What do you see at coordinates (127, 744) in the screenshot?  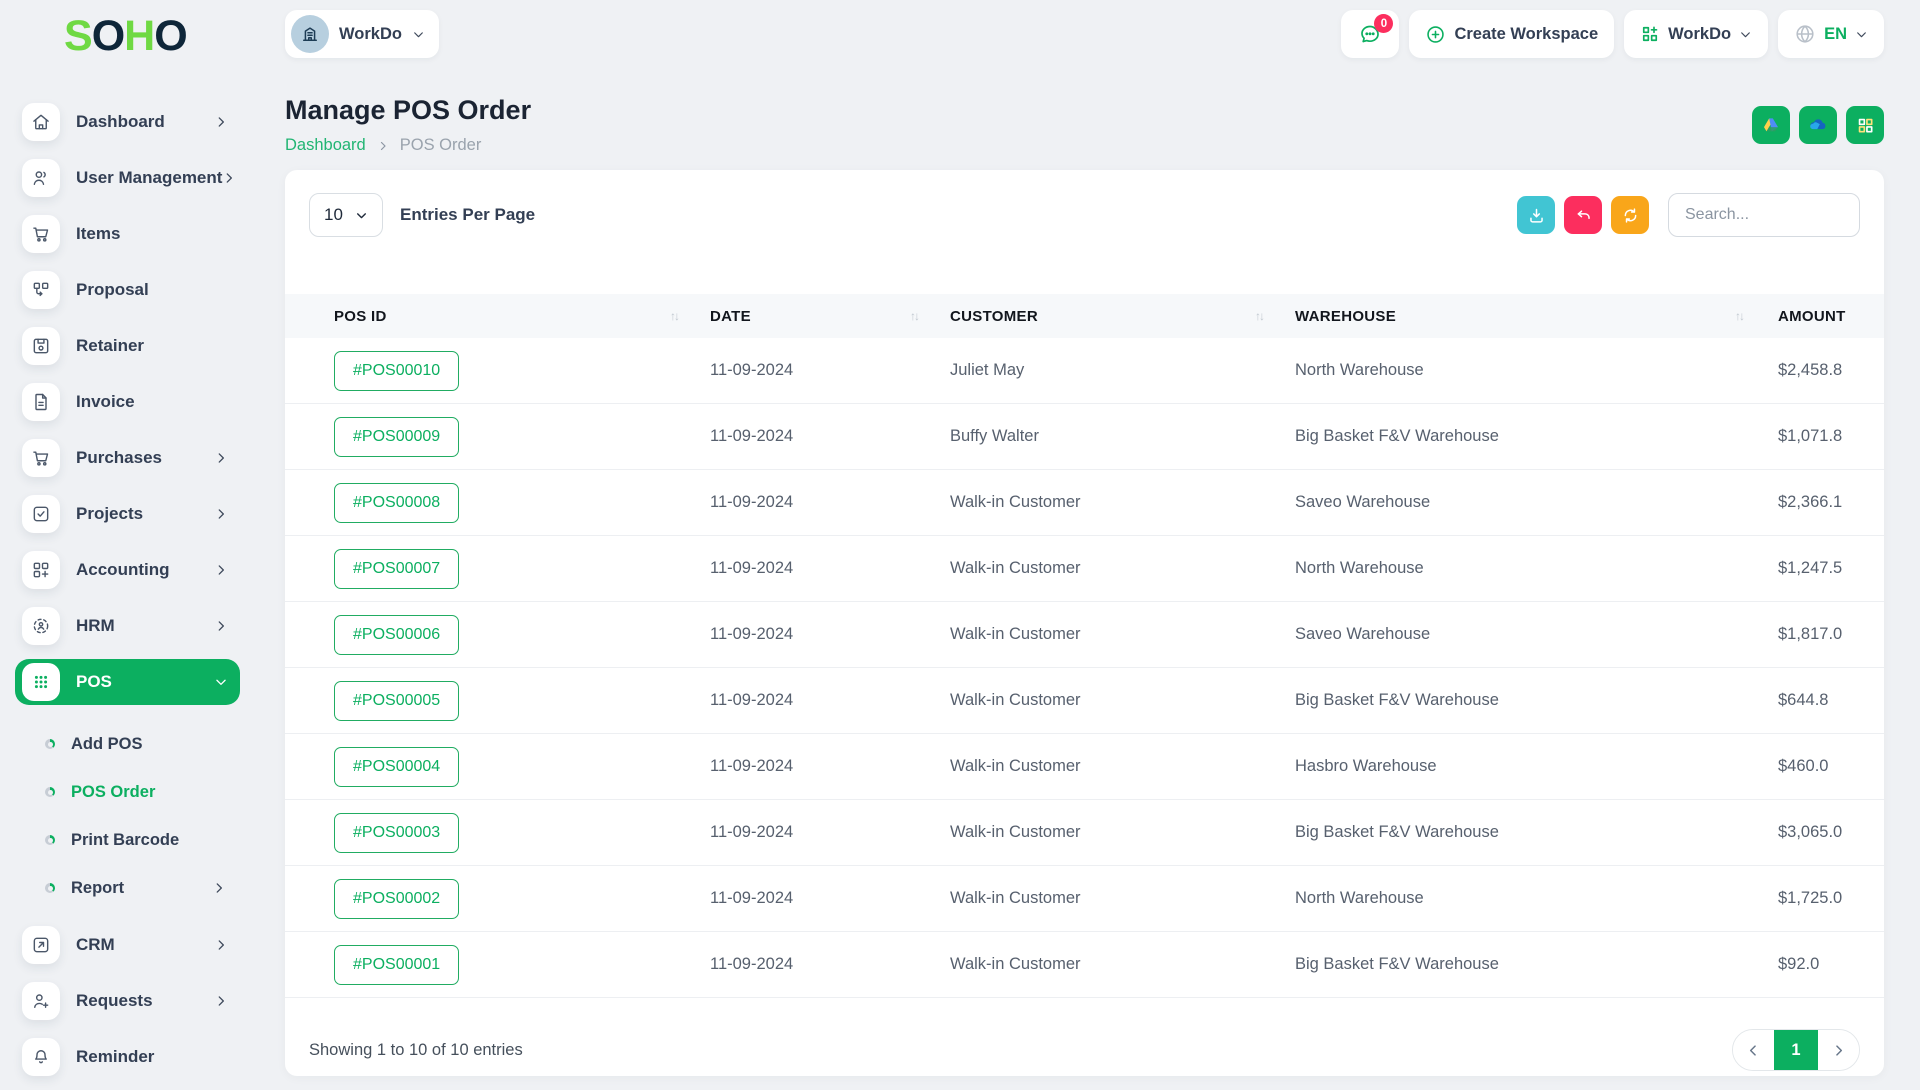 I see `submenu-item-add-pos: Add POS` at bounding box center [127, 744].